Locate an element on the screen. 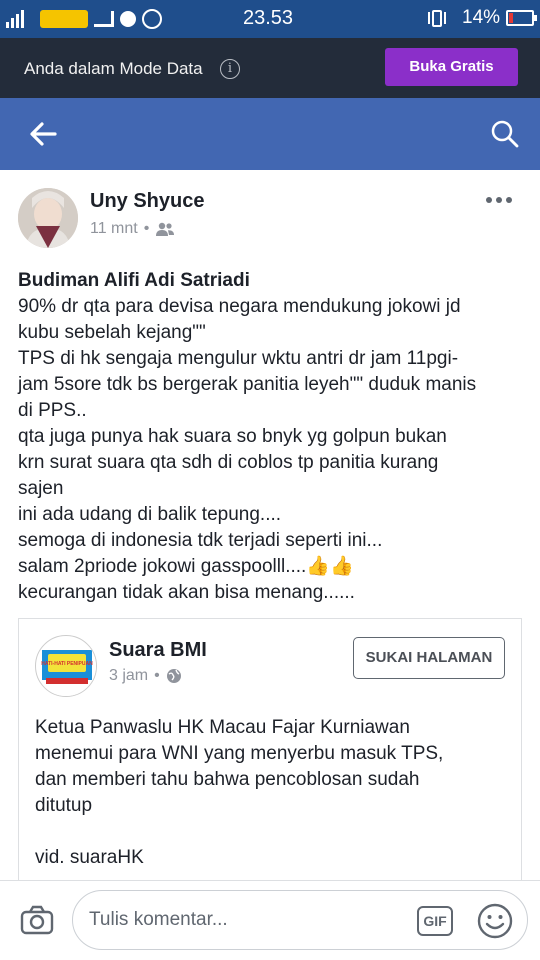  back-arrow-icon is located at coordinates (43, 134).